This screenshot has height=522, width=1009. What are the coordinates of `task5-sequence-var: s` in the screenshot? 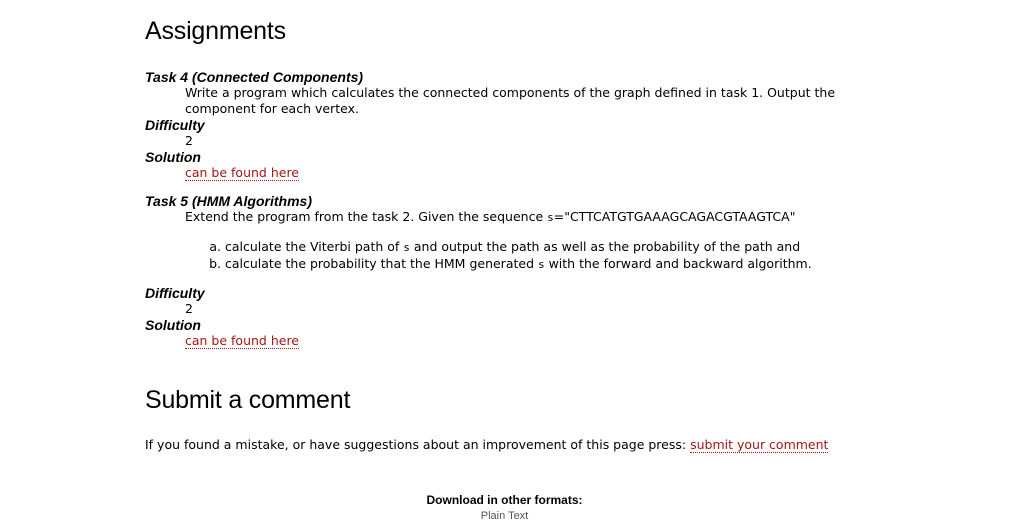 It's located at (550, 217).